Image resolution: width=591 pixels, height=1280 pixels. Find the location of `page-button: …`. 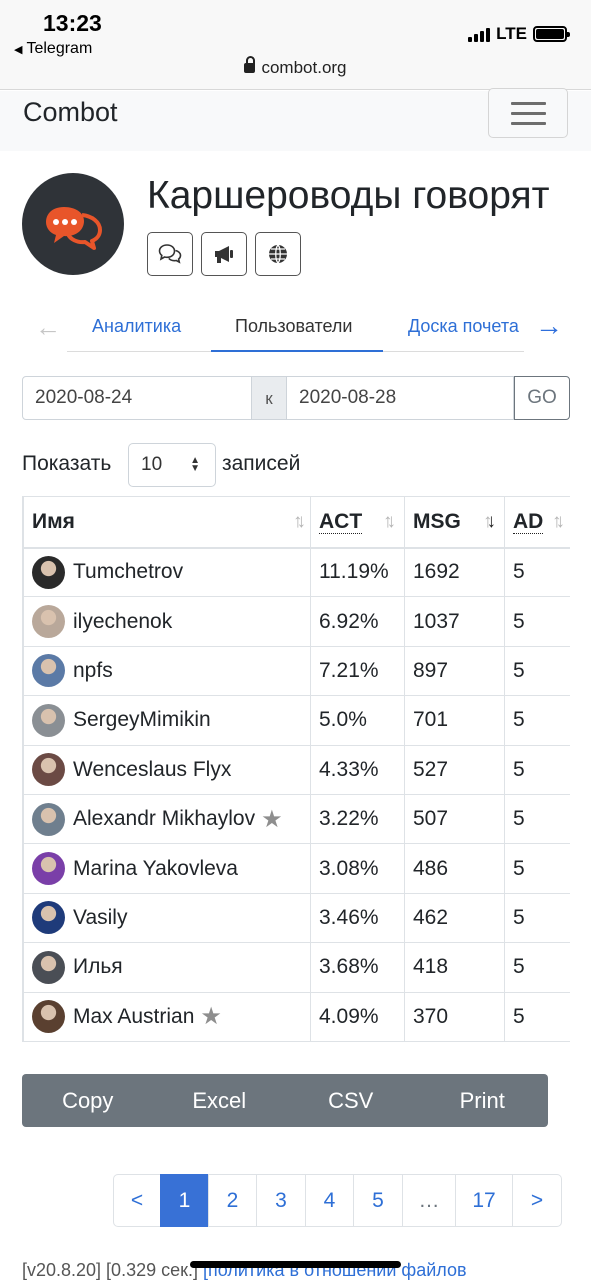

page-button: … is located at coordinates (429, 1200).